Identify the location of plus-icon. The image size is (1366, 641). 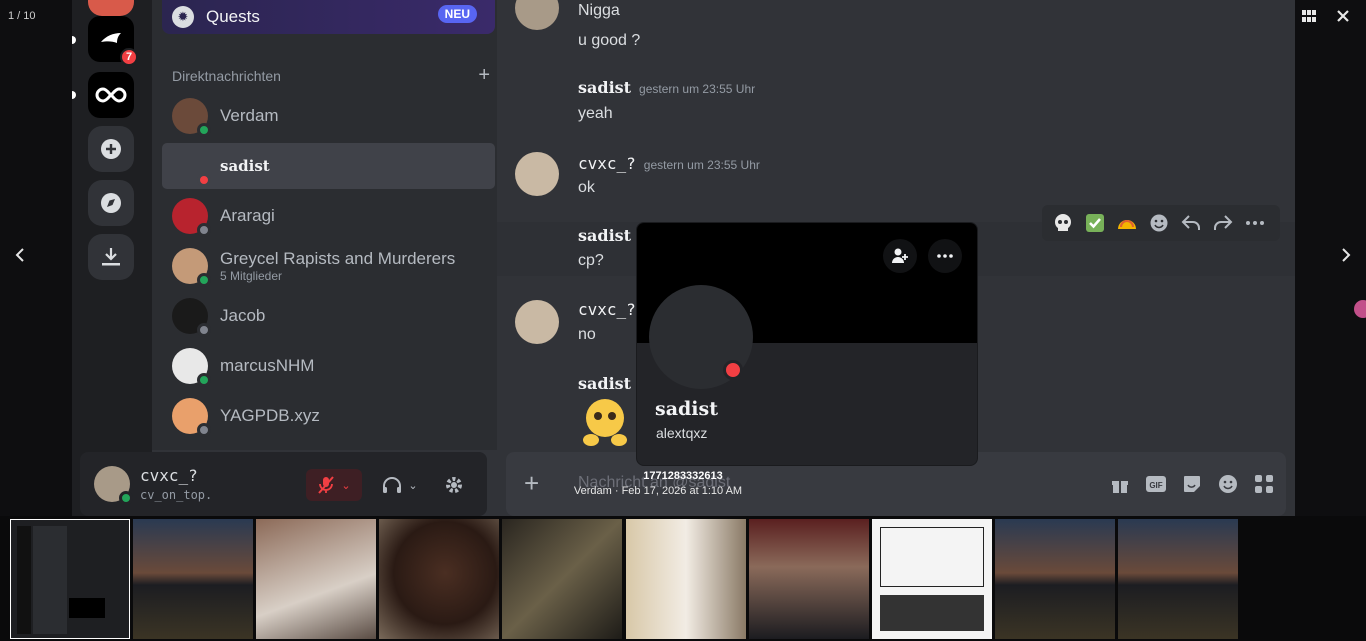
(111, 149).